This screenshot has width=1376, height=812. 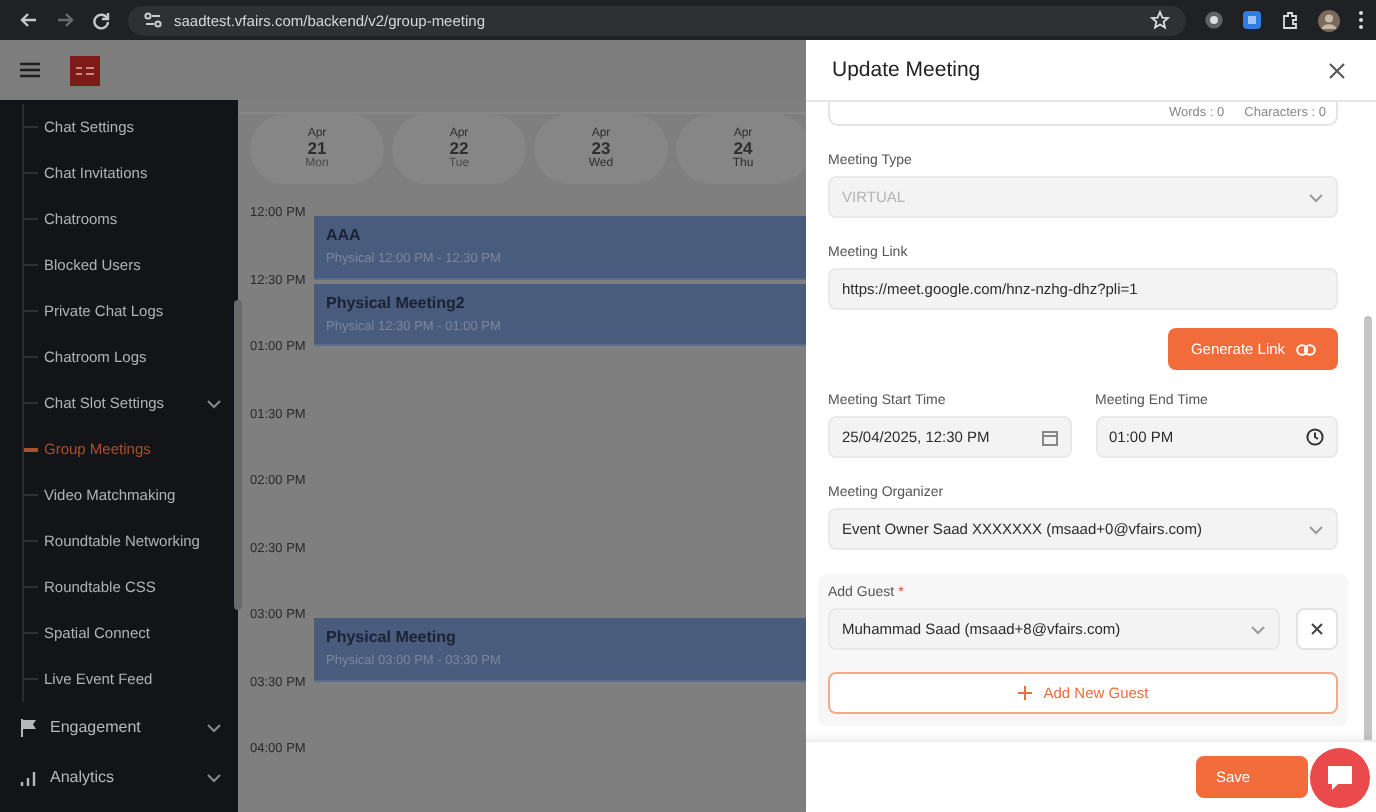 I want to click on back-arrow-icon, so click(x=29, y=20).